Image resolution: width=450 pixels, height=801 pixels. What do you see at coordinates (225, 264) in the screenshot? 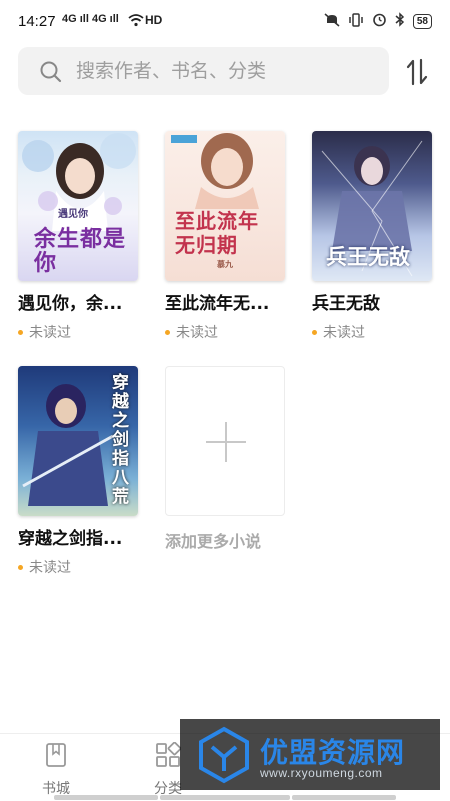
I see `cover-subtitle: 慕九` at bounding box center [225, 264].